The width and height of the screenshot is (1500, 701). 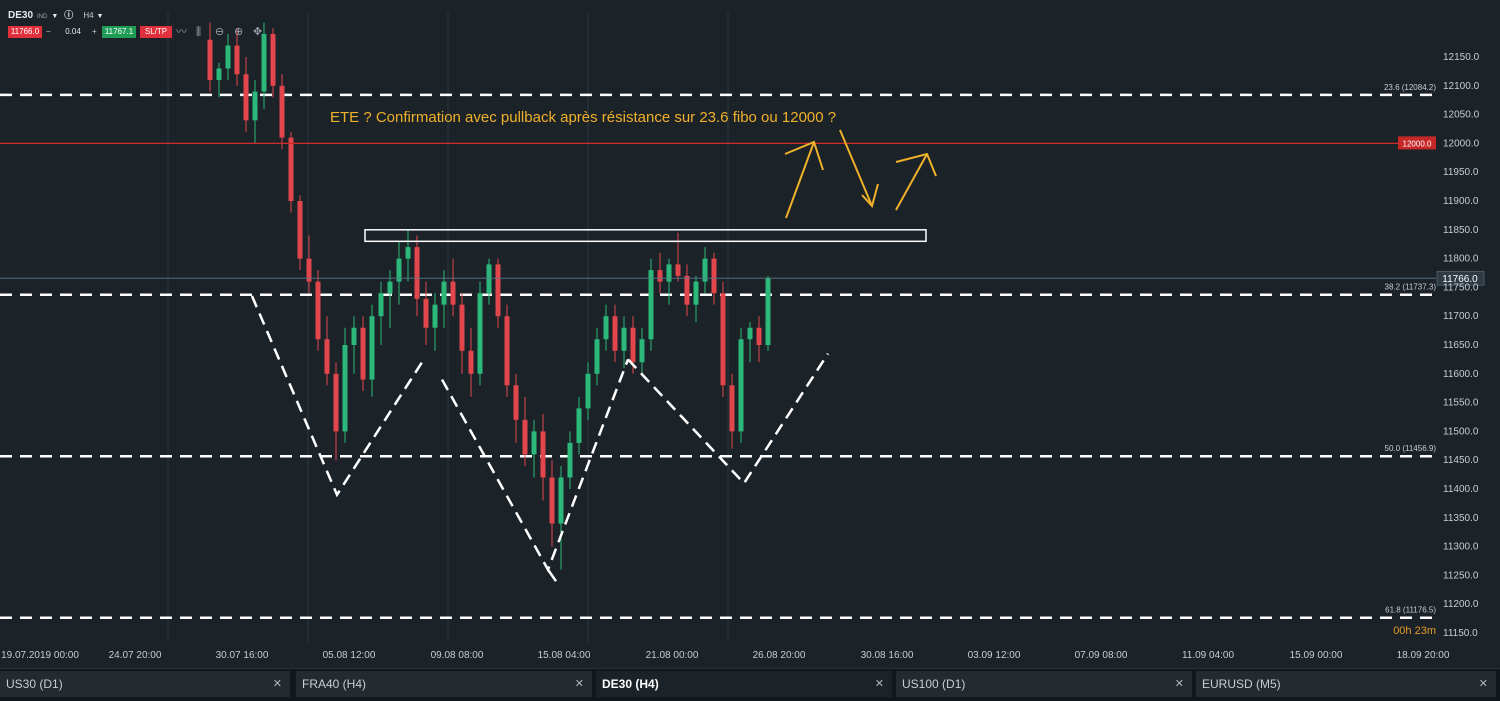 I want to click on y-tick-label: 11850.0, so click(x=1461, y=230).